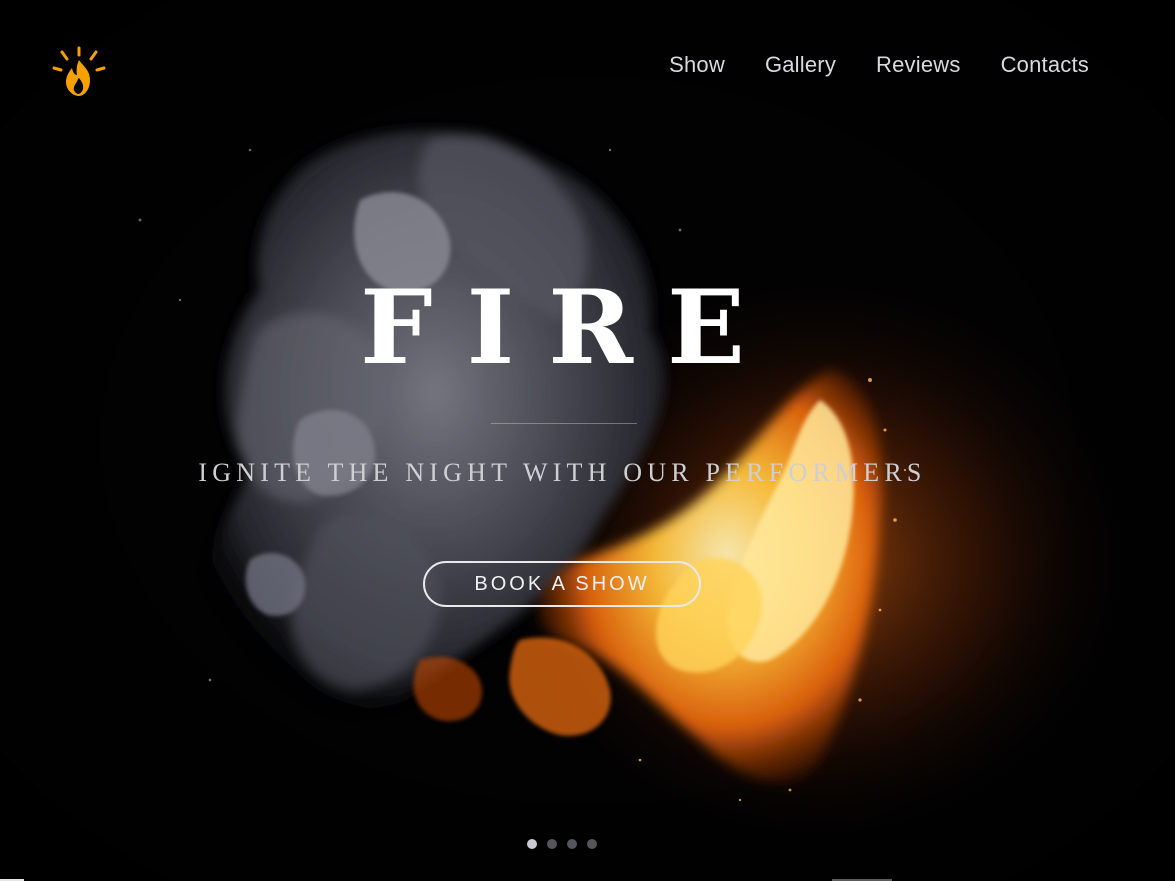  Describe the element at coordinates (562, 584) in the screenshot. I see `book-a-show-button: BOOK A SHOW` at that location.